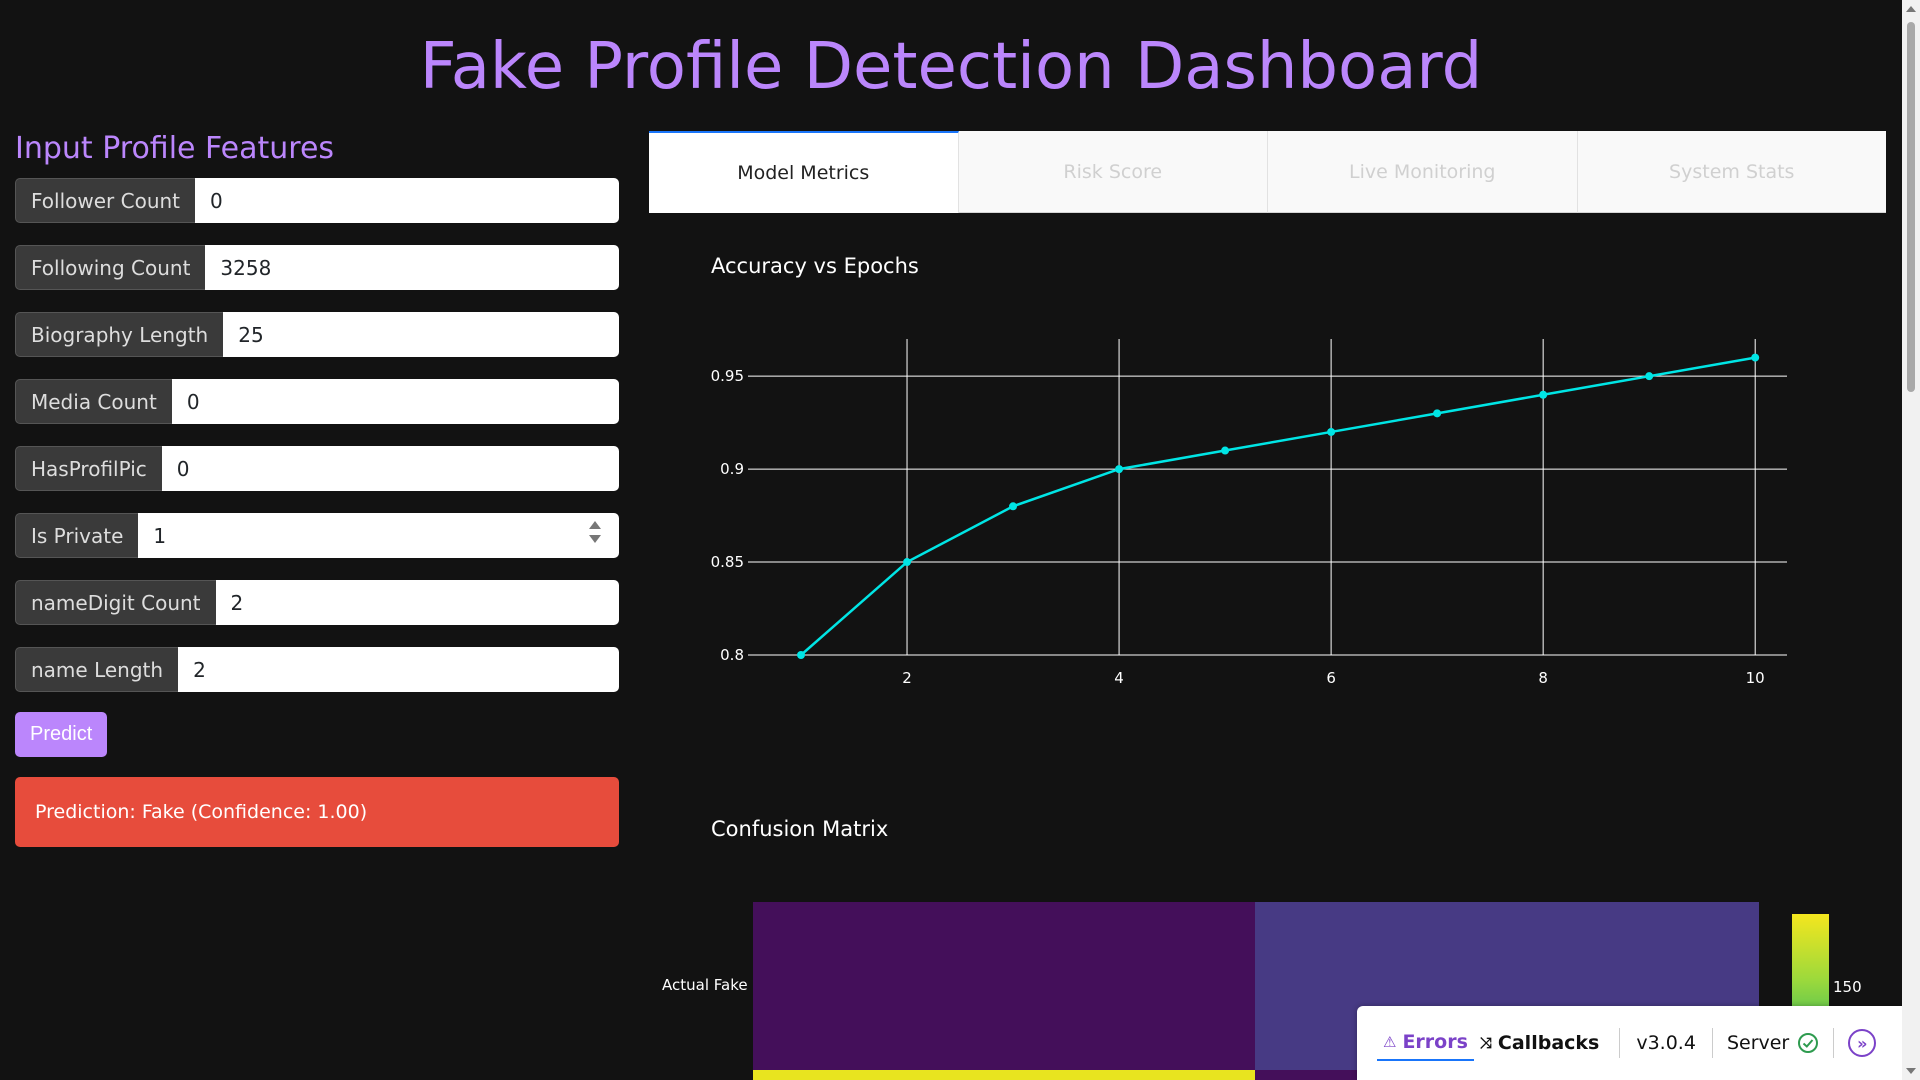  What do you see at coordinates (1758, 1043) in the screenshot?
I see `server-label: Server` at bounding box center [1758, 1043].